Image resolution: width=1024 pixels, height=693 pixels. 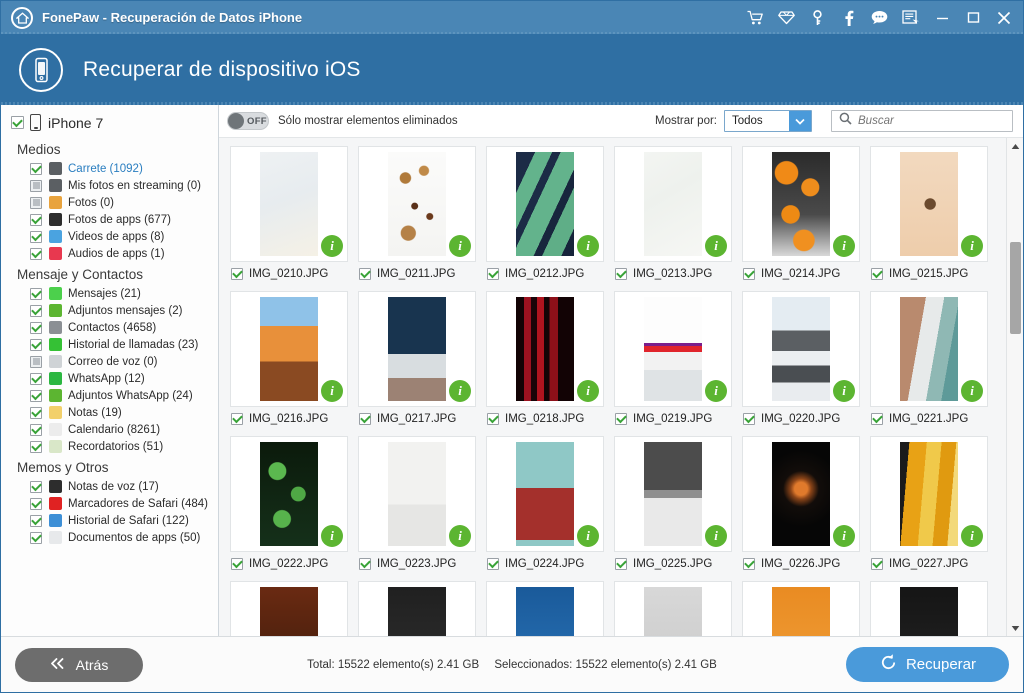 What do you see at coordinates (801, 213) in the screenshot?
I see `thumbnail-cell: i IMG_0214.JPG` at bounding box center [801, 213].